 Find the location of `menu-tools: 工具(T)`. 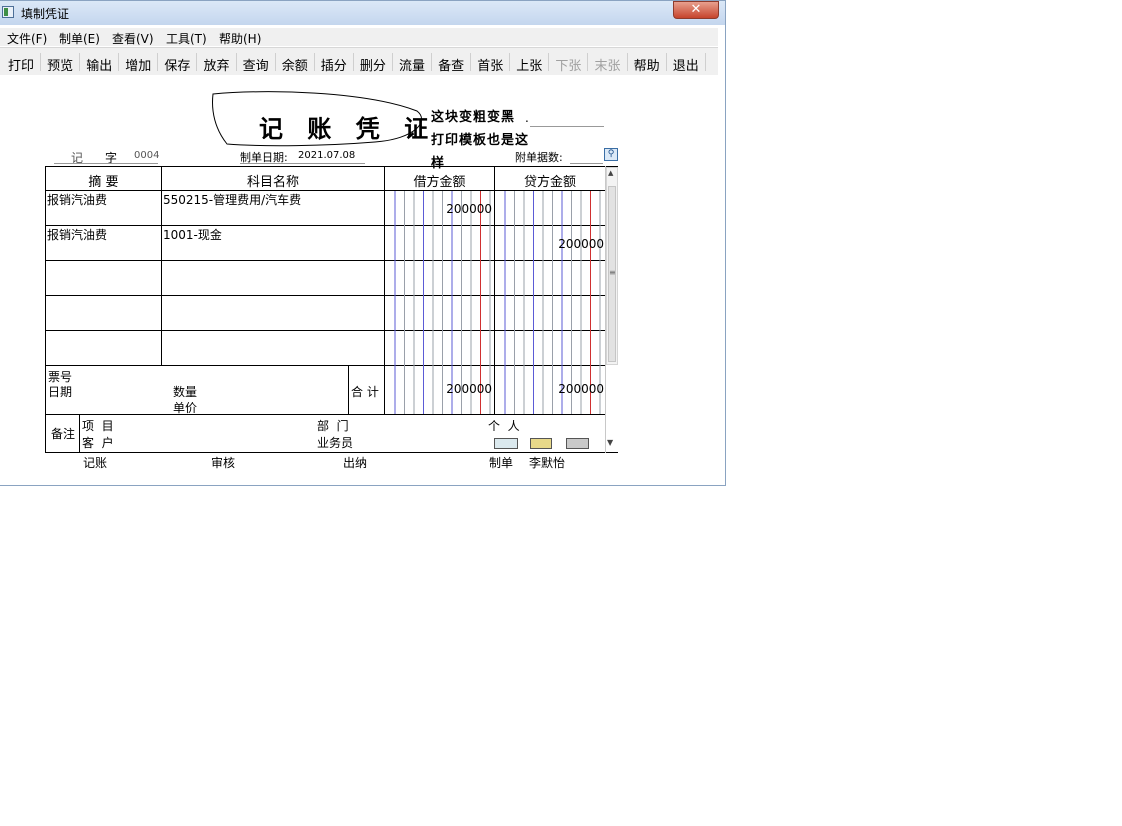

menu-tools: 工具(T) is located at coordinates (186, 38).